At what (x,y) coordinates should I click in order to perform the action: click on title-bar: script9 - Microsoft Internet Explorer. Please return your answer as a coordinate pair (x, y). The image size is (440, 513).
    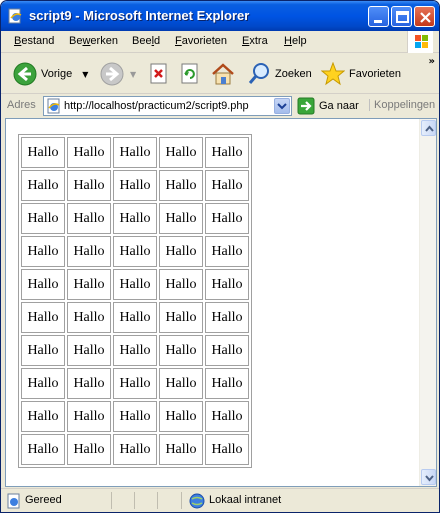
    Looking at the image, I should click on (220, 16).